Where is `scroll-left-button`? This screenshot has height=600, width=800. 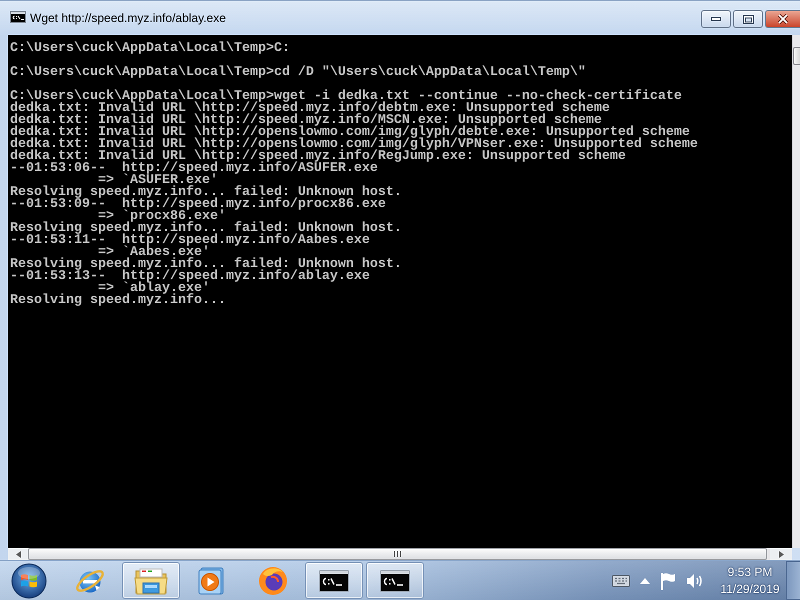
scroll-left-button is located at coordinates (18, 554).